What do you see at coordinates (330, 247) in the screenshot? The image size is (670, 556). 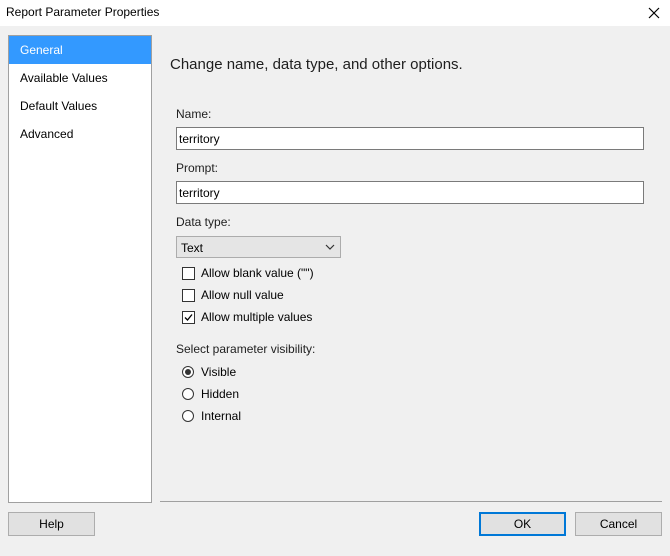 I see `chevron-down-icon` at bounding box center [330, 247].